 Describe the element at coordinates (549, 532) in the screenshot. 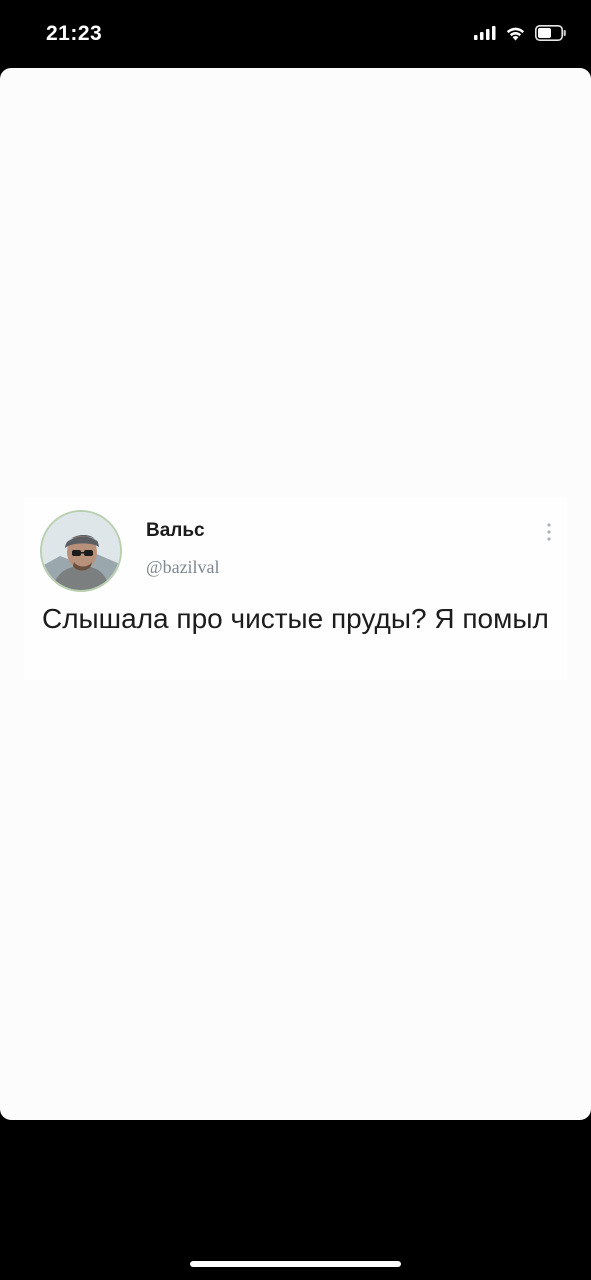

I see `more-vertical-icon` at that location.